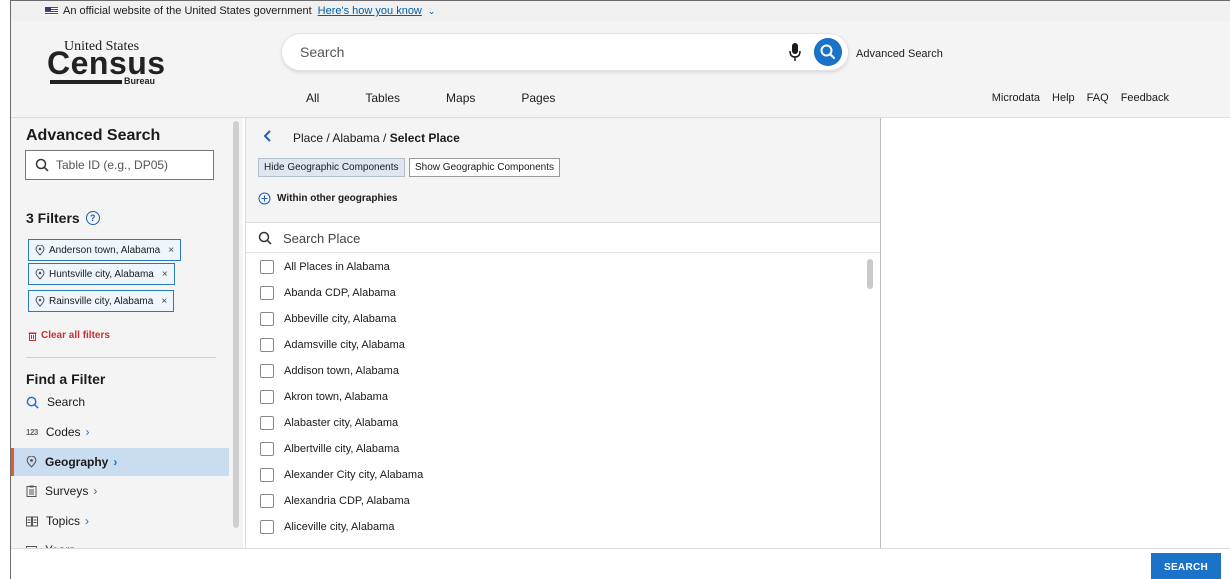 The image size is (1230, 579). Describe the element at coordinates (101, 301) in the screenshot. I see `filter-chip: Rainsville city, Alabama ×` at that location.